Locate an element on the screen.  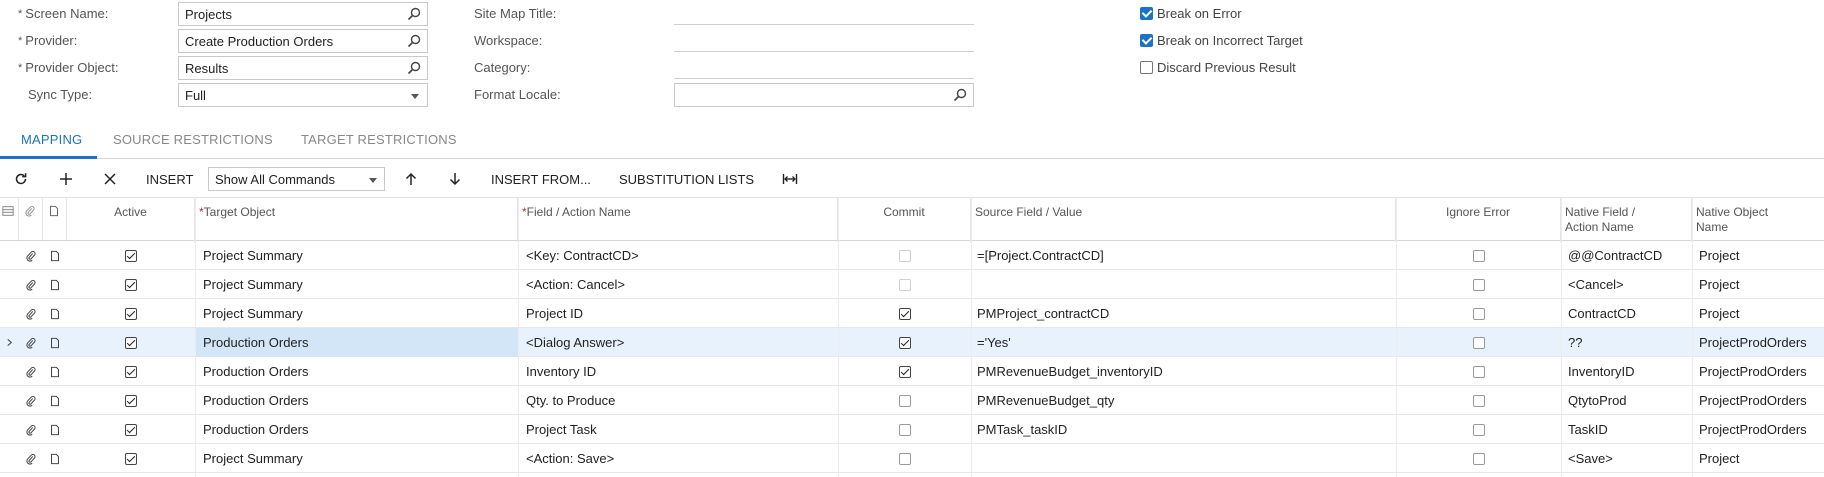
refresh-button is located at coordinates (21, 179).